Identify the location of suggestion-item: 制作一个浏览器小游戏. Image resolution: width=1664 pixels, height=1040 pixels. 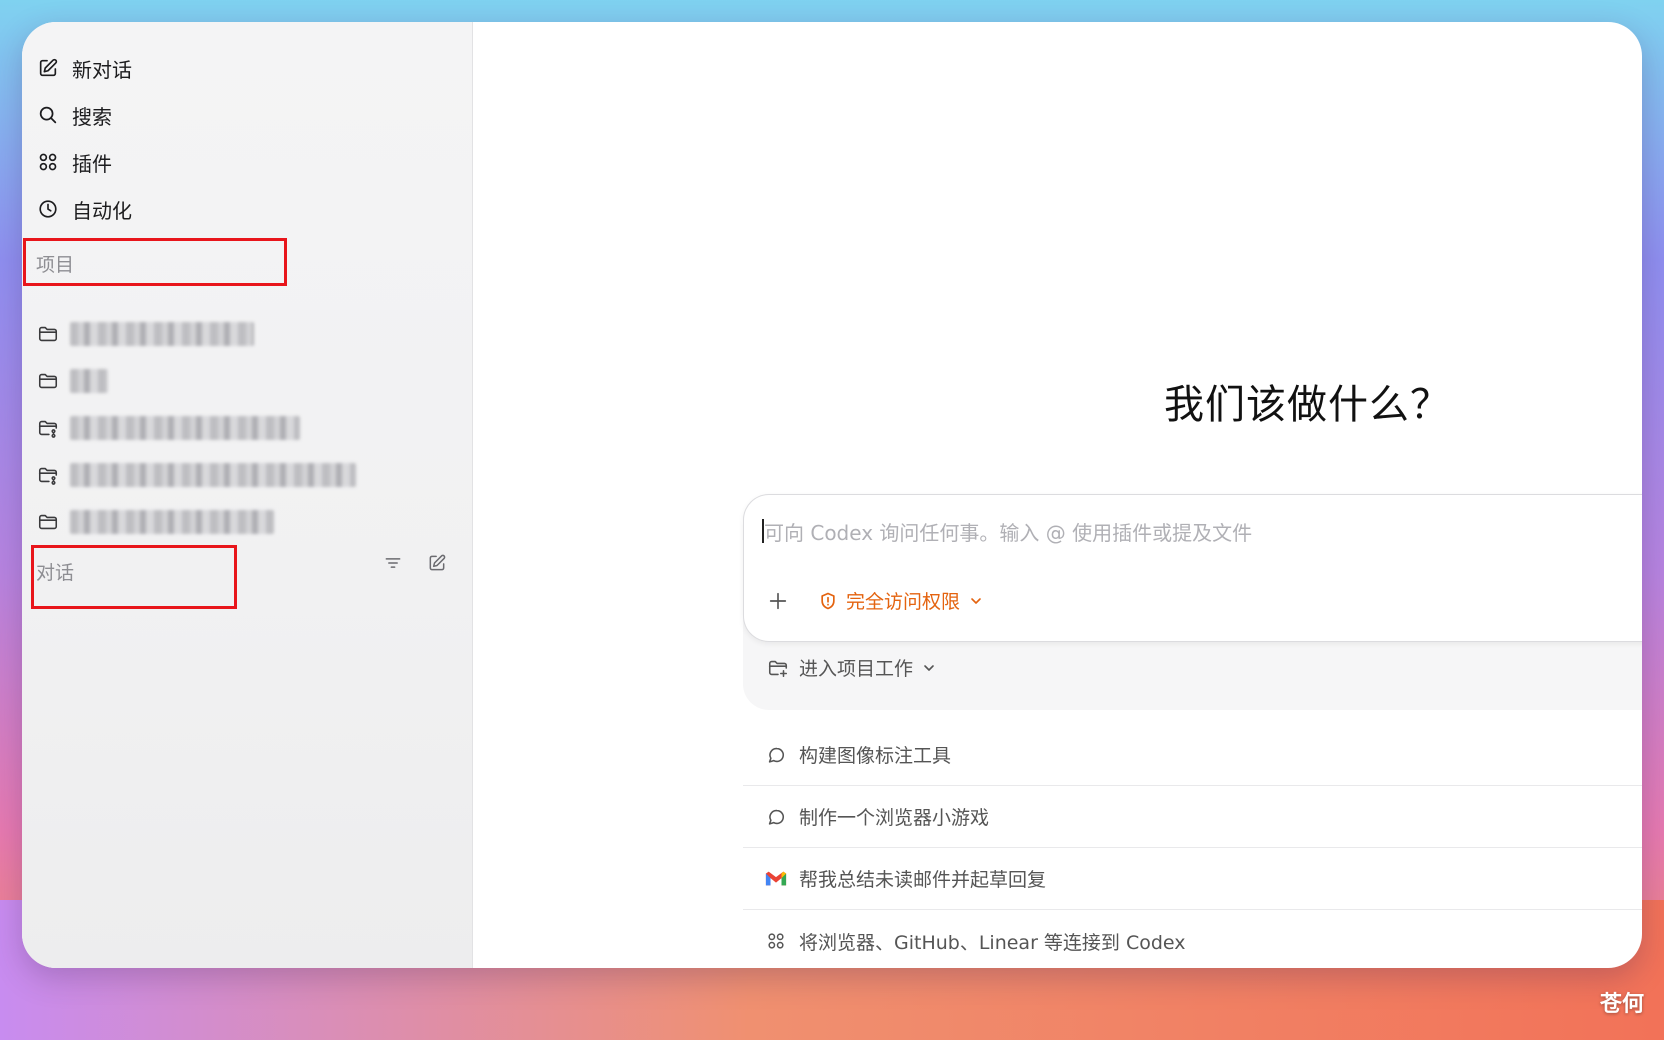
(1192, 817).